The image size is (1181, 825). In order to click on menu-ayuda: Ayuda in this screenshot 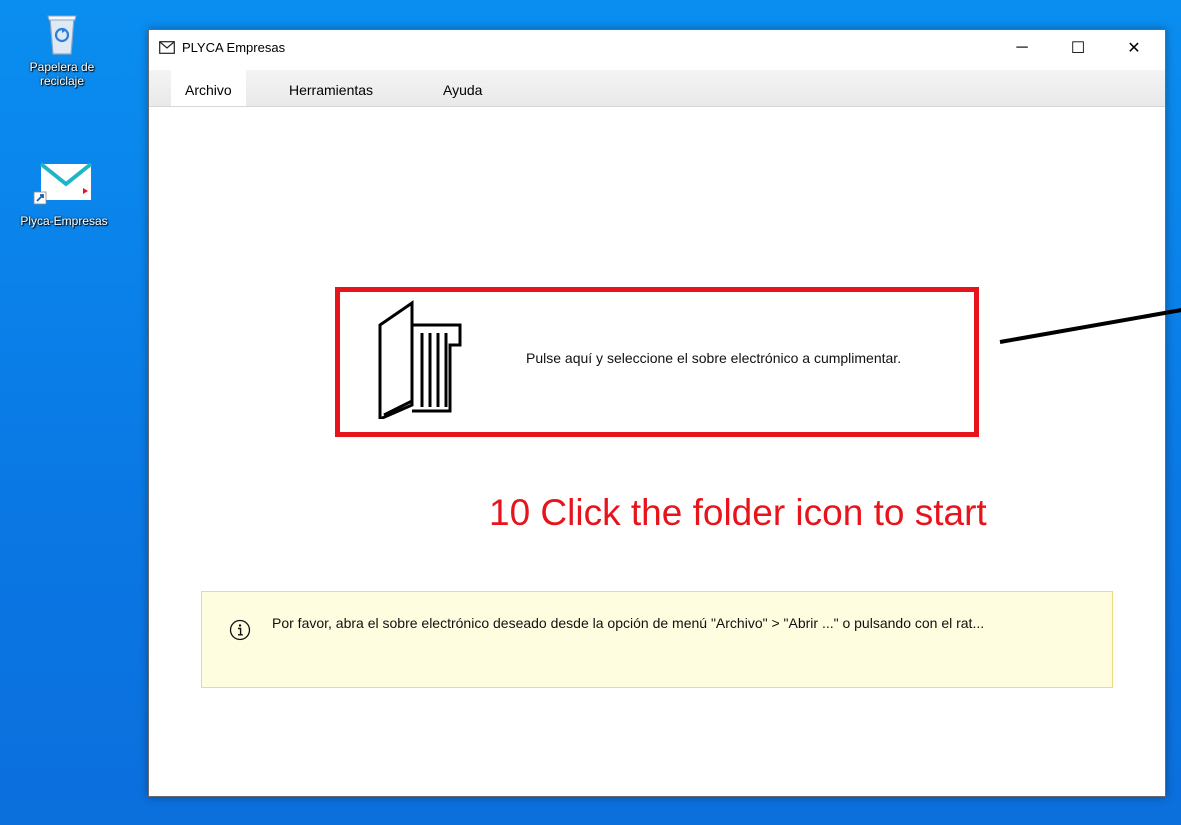, I will do `click(462, 88)`.